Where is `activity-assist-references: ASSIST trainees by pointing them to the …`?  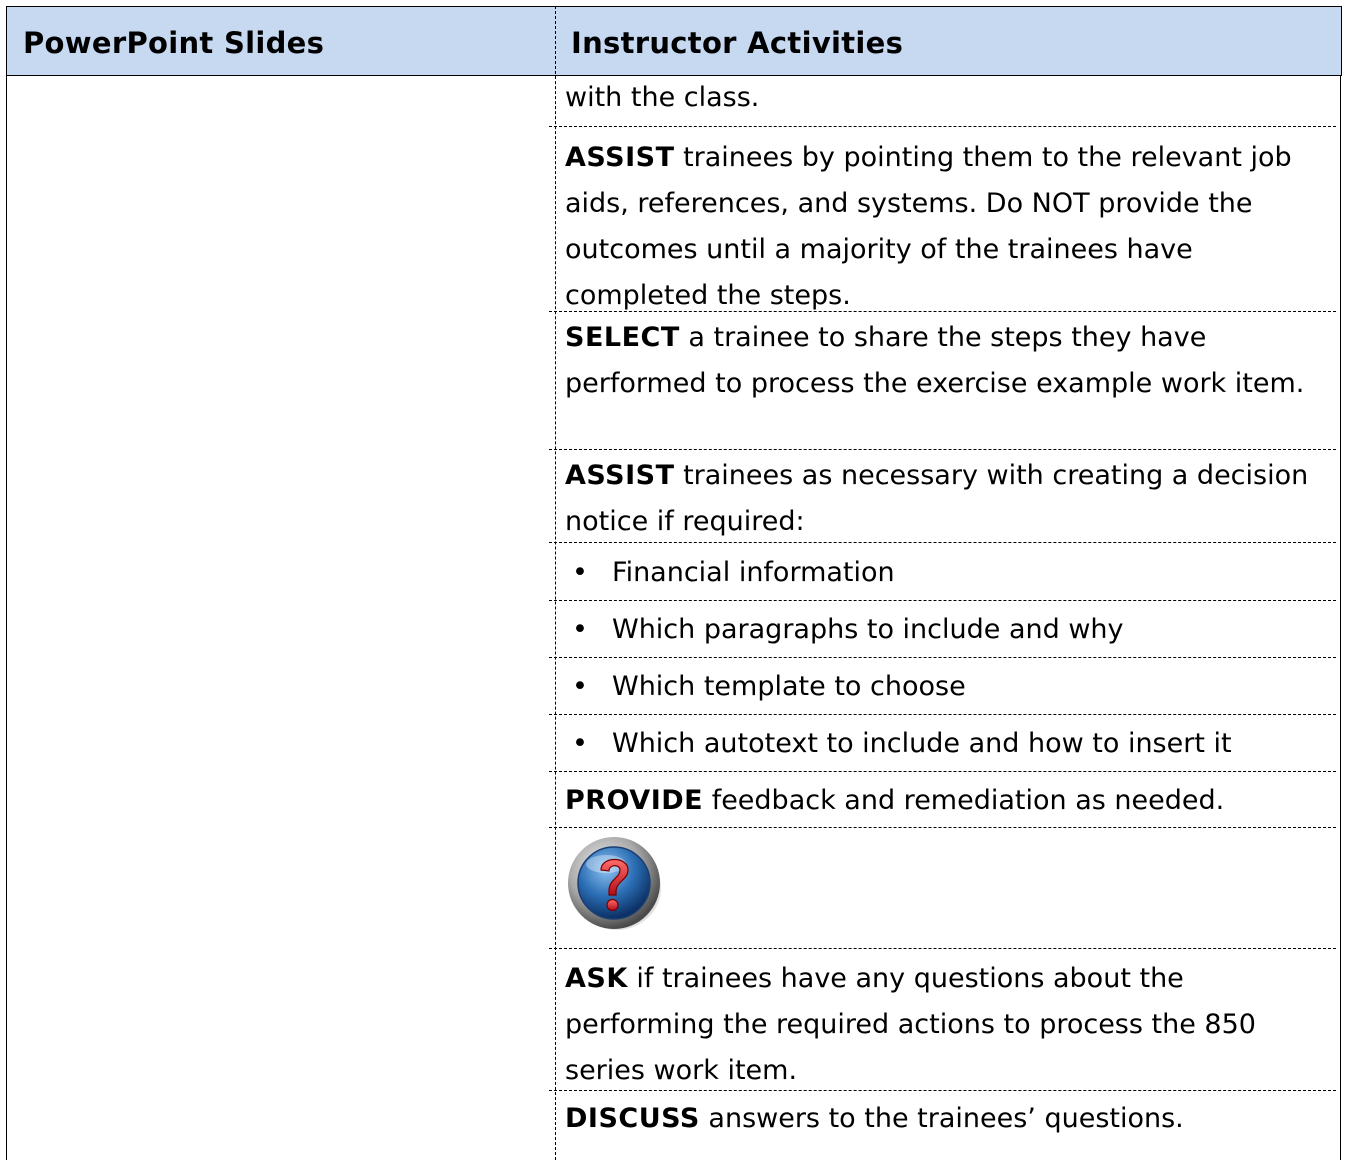
activity-assist-references: ASSIST trainees by pointing them to the … is located at coordinates (928, 226).